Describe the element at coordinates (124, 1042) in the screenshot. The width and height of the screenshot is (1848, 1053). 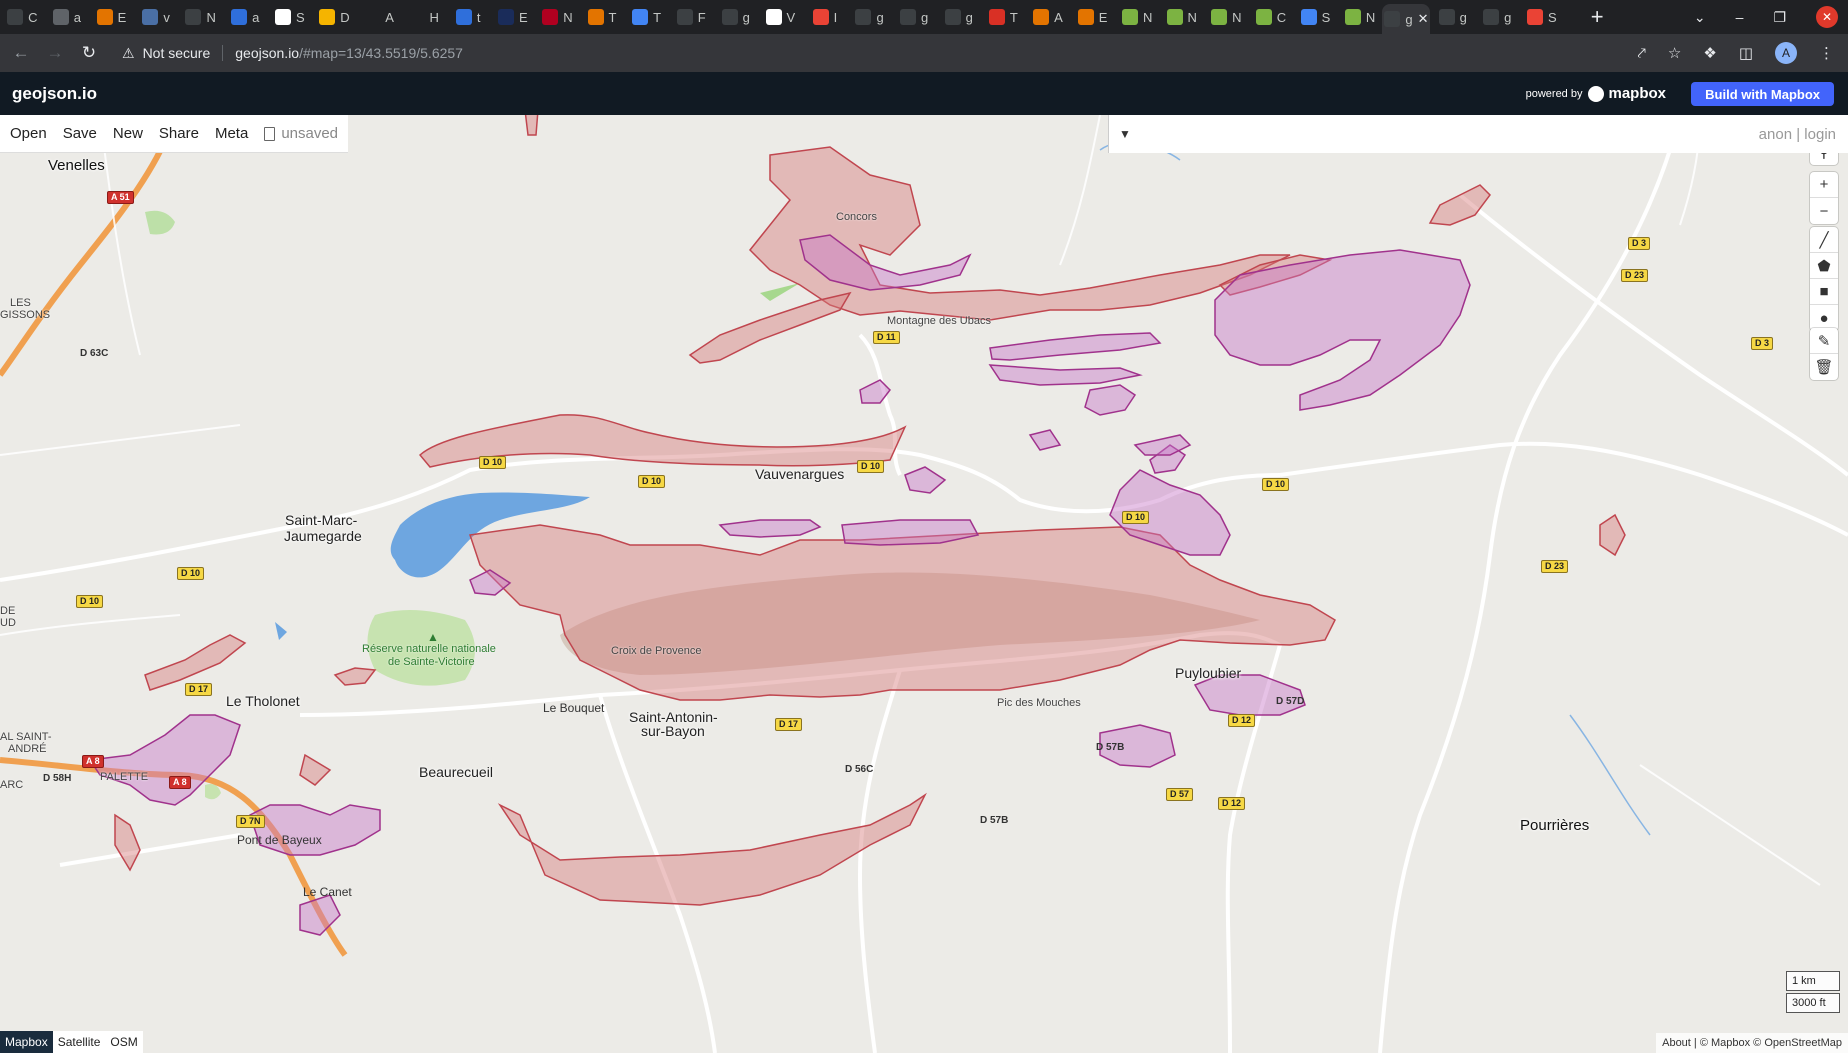
I see `layer-osm: OSM` at that location.